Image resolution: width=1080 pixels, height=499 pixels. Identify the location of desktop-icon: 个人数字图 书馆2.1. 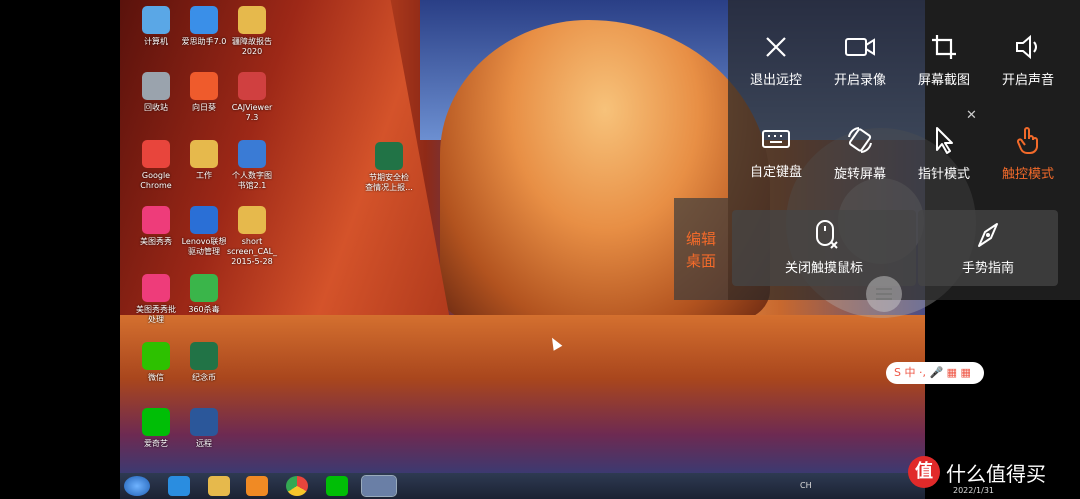
(252, 165).